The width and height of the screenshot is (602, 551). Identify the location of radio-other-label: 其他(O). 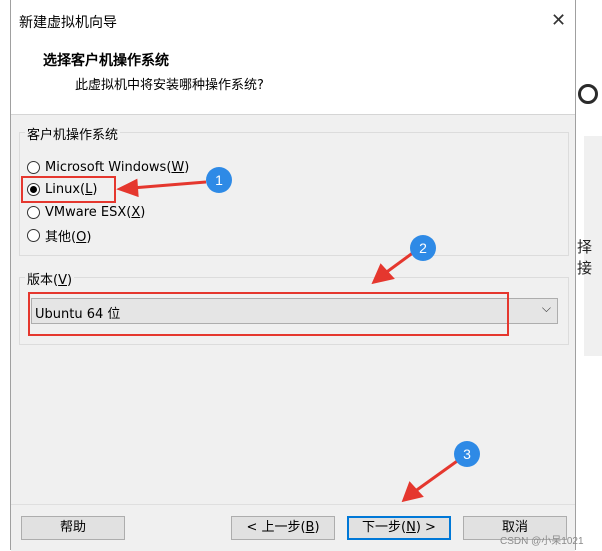
(68, 237).